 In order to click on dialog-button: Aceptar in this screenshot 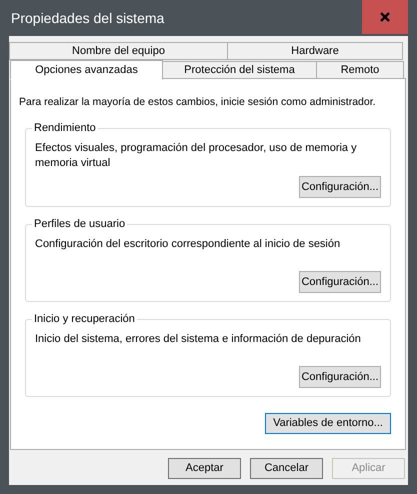, I will do `click(204, 468)`.